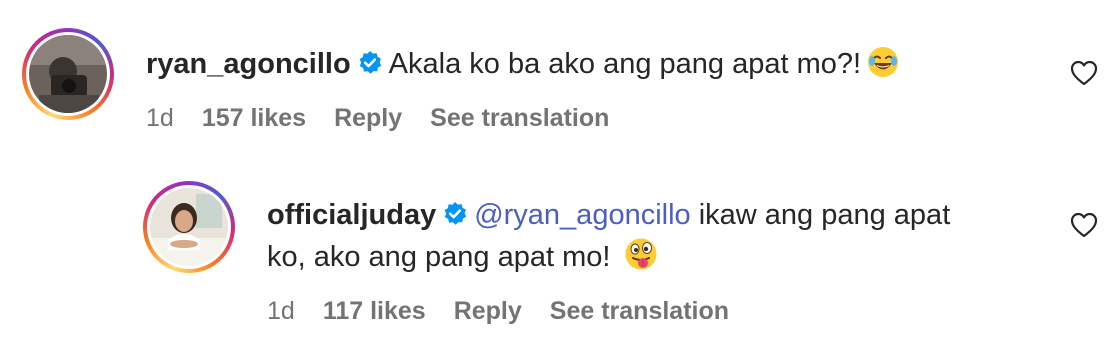 Image resolution: width=1120 pixels, height=347 pixels. I want to click on comment-meta-juday: 1d 117 likes Reply See translation, so click(512, 311).